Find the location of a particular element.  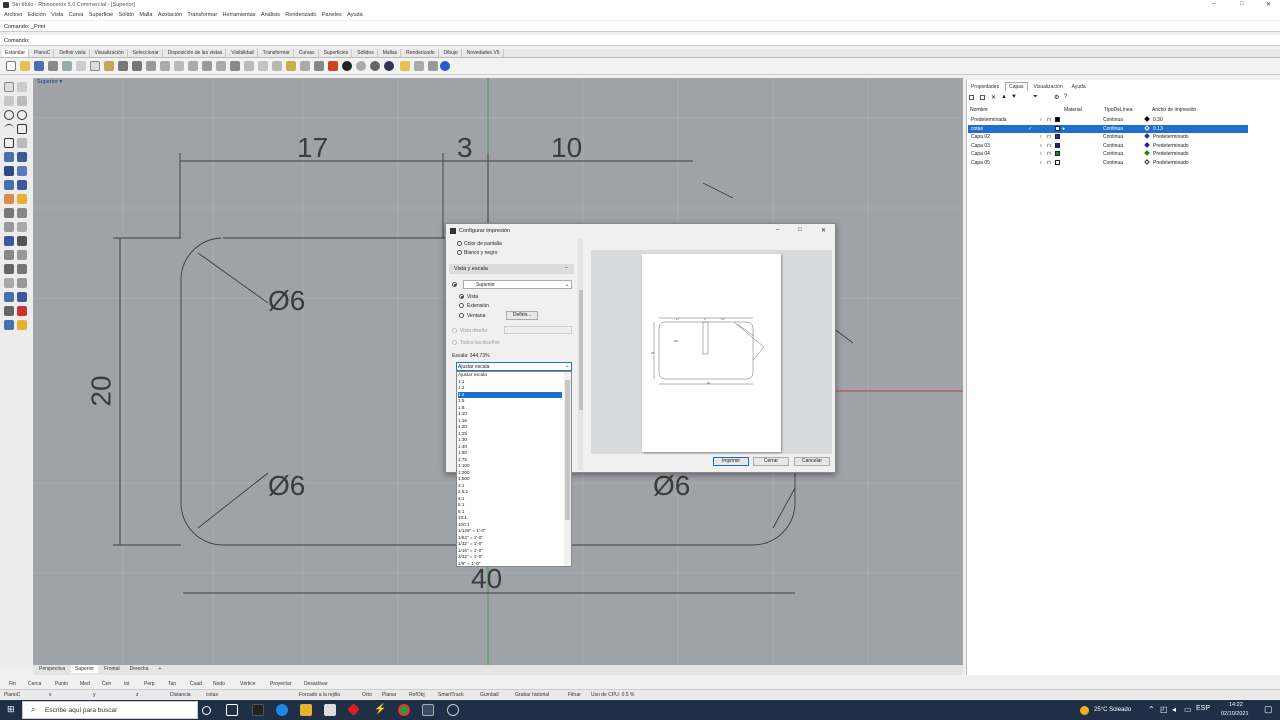

new-file-icon is located at coordinates (11, 66).